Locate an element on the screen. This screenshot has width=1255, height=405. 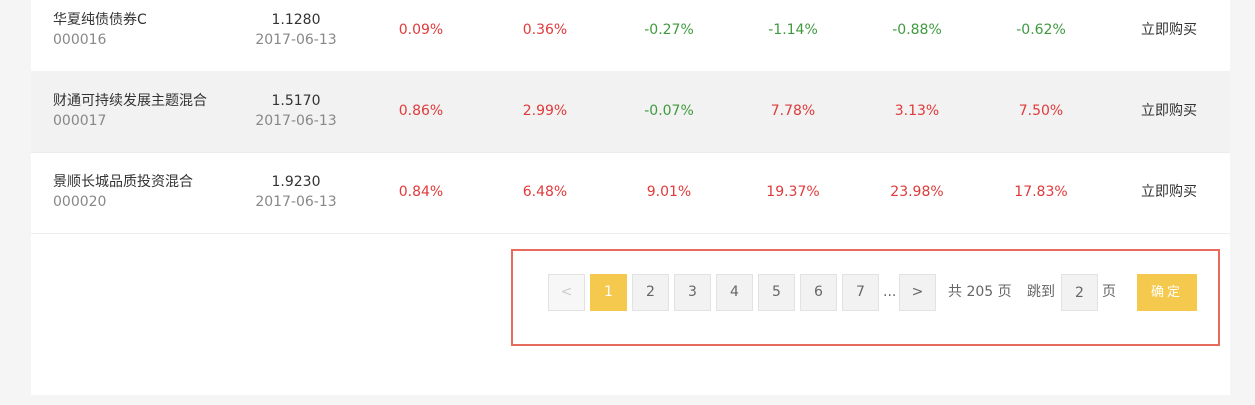
return-cell: 23.98% is located at coordinates (917, 192).